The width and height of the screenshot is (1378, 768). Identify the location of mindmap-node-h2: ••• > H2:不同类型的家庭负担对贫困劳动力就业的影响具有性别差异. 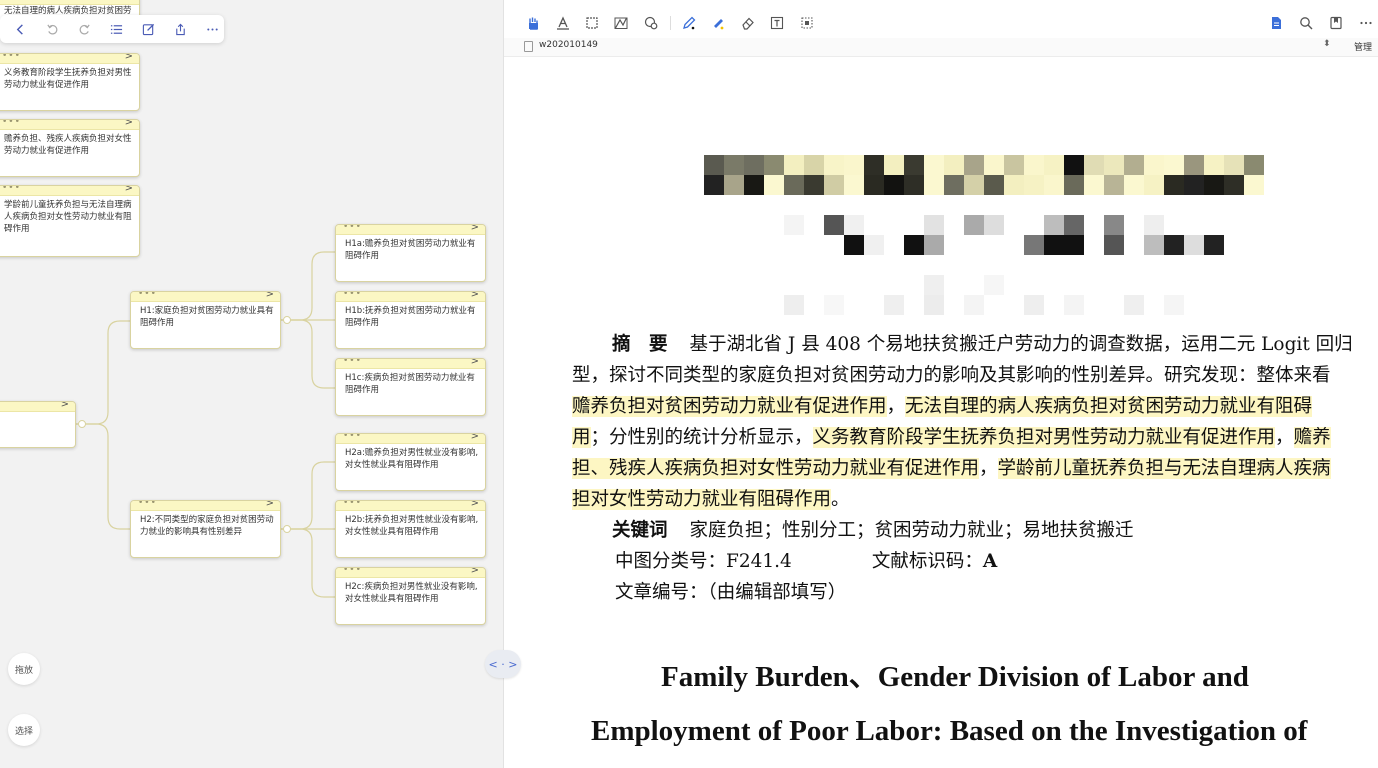
(205, 529).